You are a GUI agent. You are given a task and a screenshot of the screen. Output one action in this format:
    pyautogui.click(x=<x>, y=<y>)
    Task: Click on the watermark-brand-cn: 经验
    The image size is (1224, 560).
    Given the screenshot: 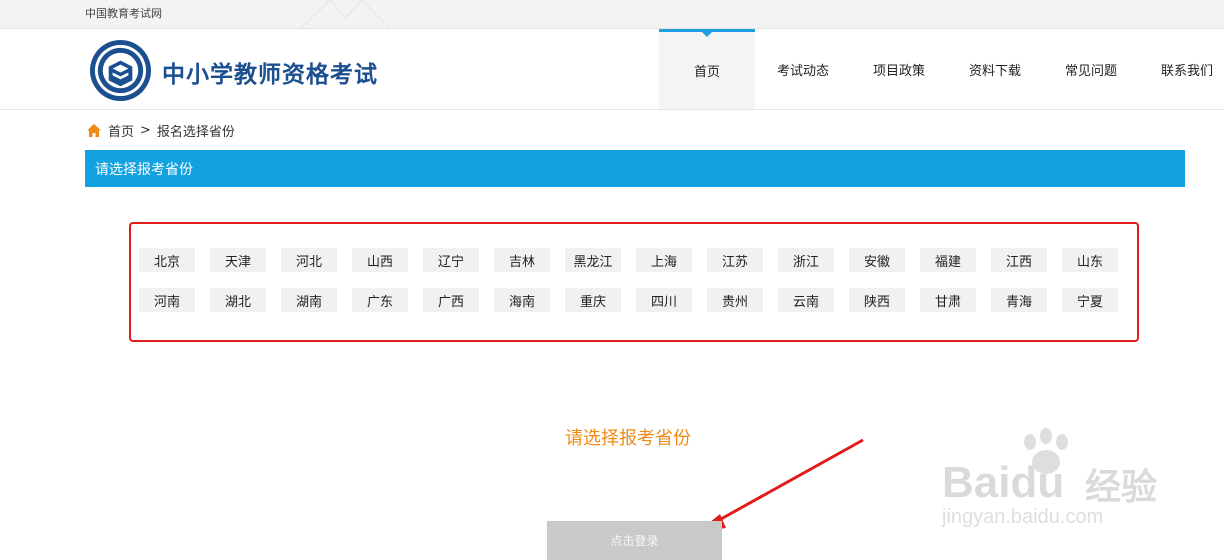 What is the action you would take?
    pyautogui.click(x=1121, y=487)
    